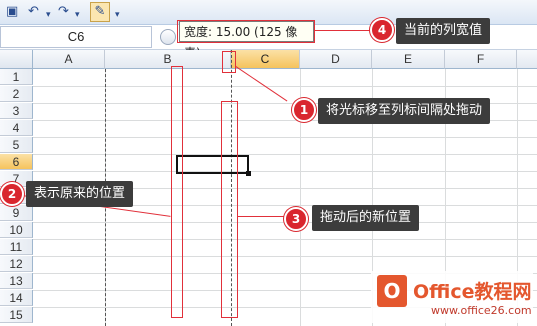 The image size is (537, 326). What do you see at coordinates (481, 59) in the screenshot?
I see `column-header-f: F` at bounding box center [481, 59].